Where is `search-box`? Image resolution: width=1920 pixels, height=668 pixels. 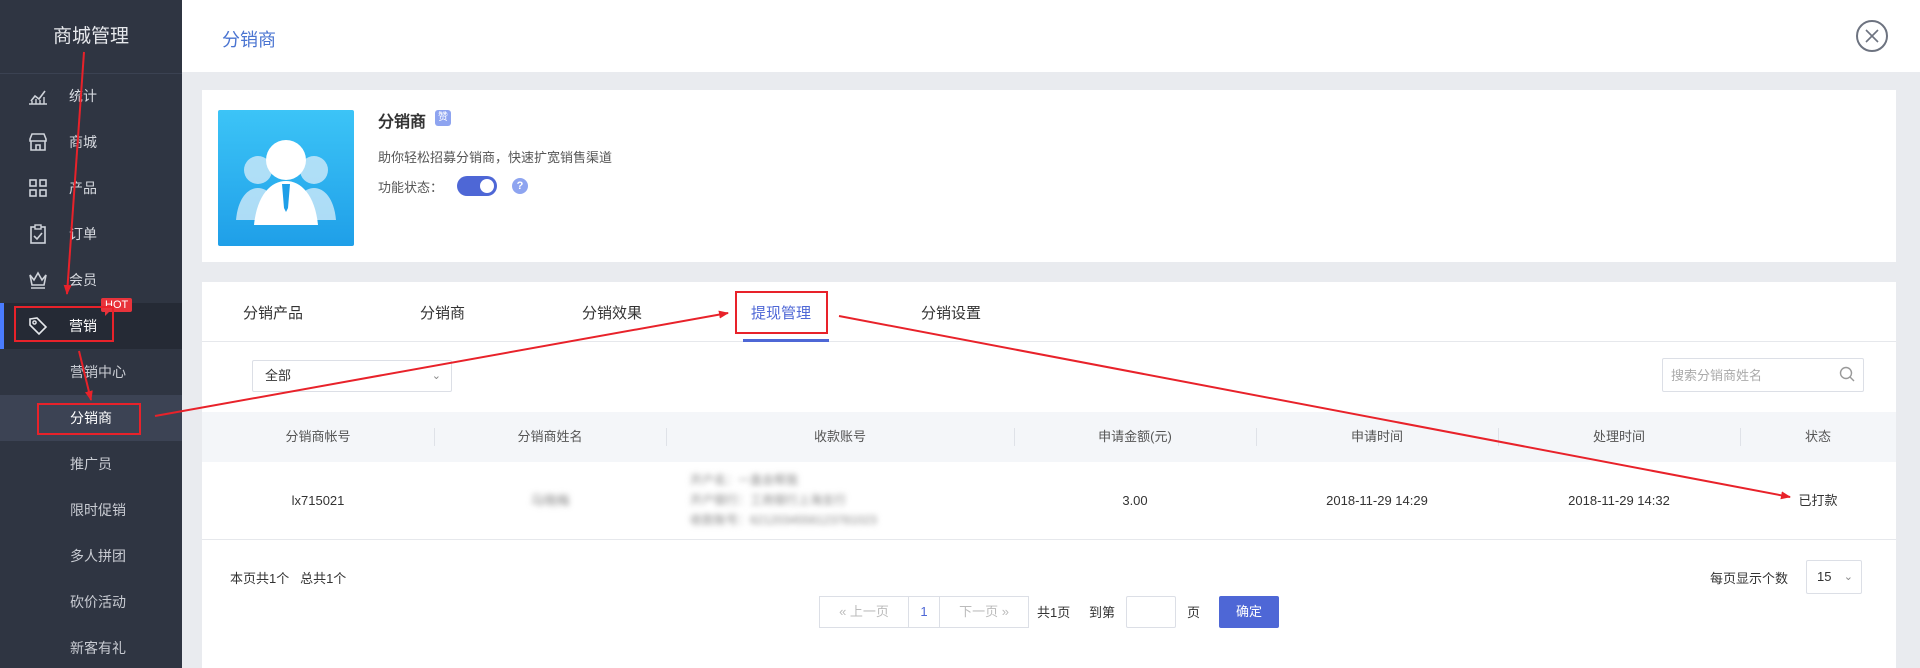
search-box is located at coordinates (1763, 375).